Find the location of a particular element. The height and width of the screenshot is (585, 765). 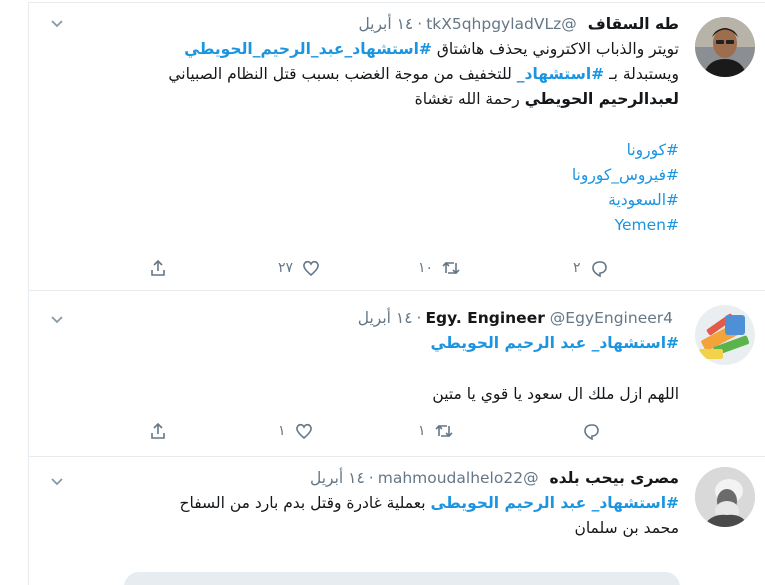

hashtag-text: #استشهاد is located at coordinates (564, 74).